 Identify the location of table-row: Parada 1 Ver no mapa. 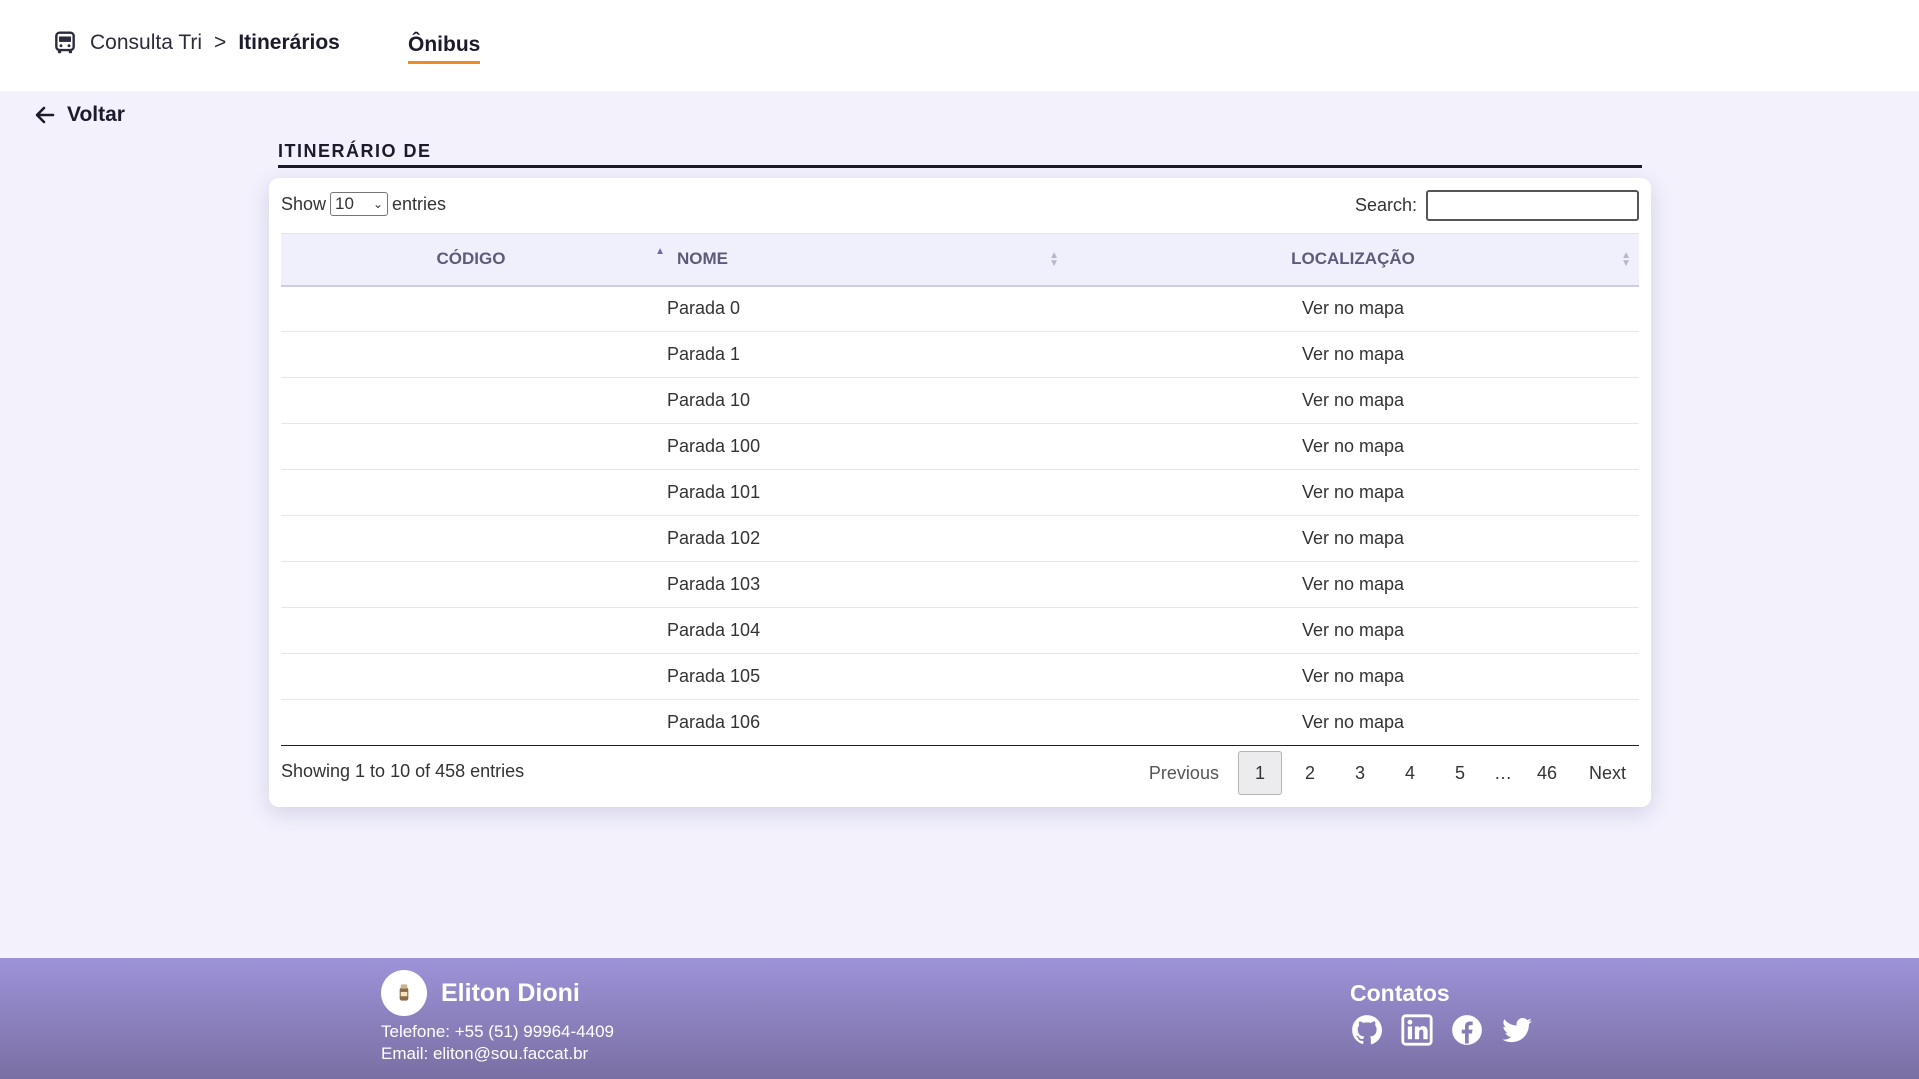
(960, 354).